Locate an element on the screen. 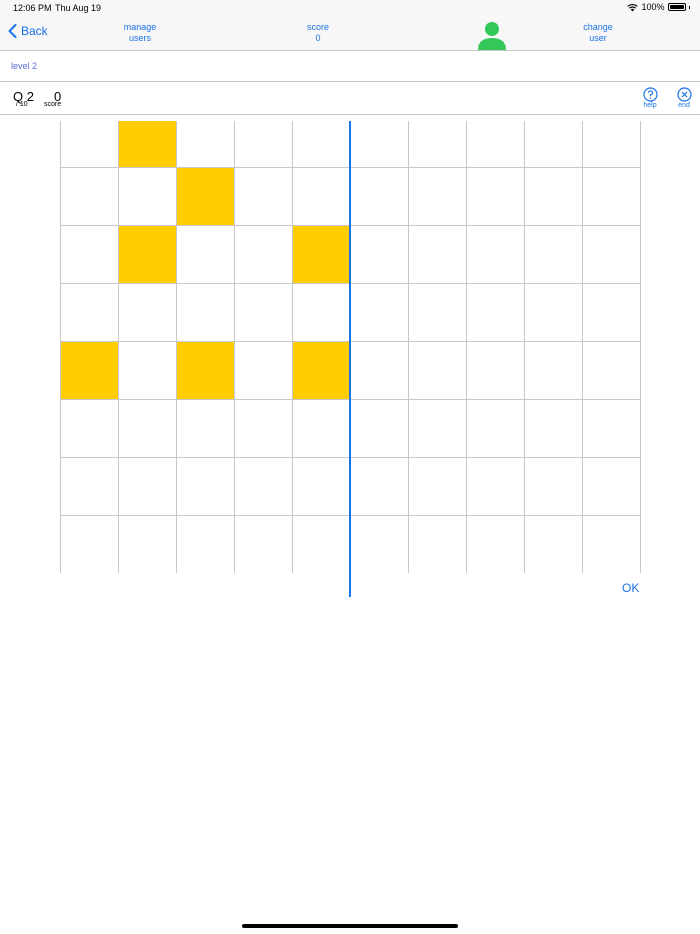 The image size is (700, 934). end-button: end is located at coordinates (684, 98).